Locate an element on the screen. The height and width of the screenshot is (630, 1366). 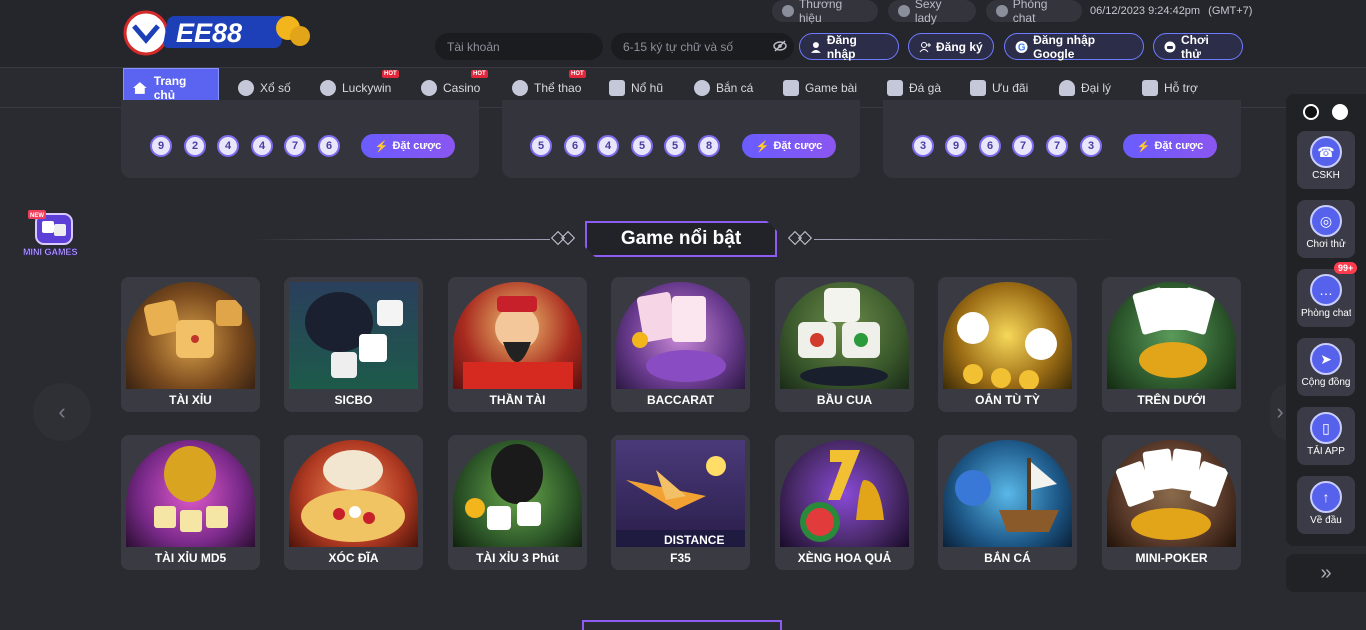
poker-cards-icon is located at coordinates (1172, 494).